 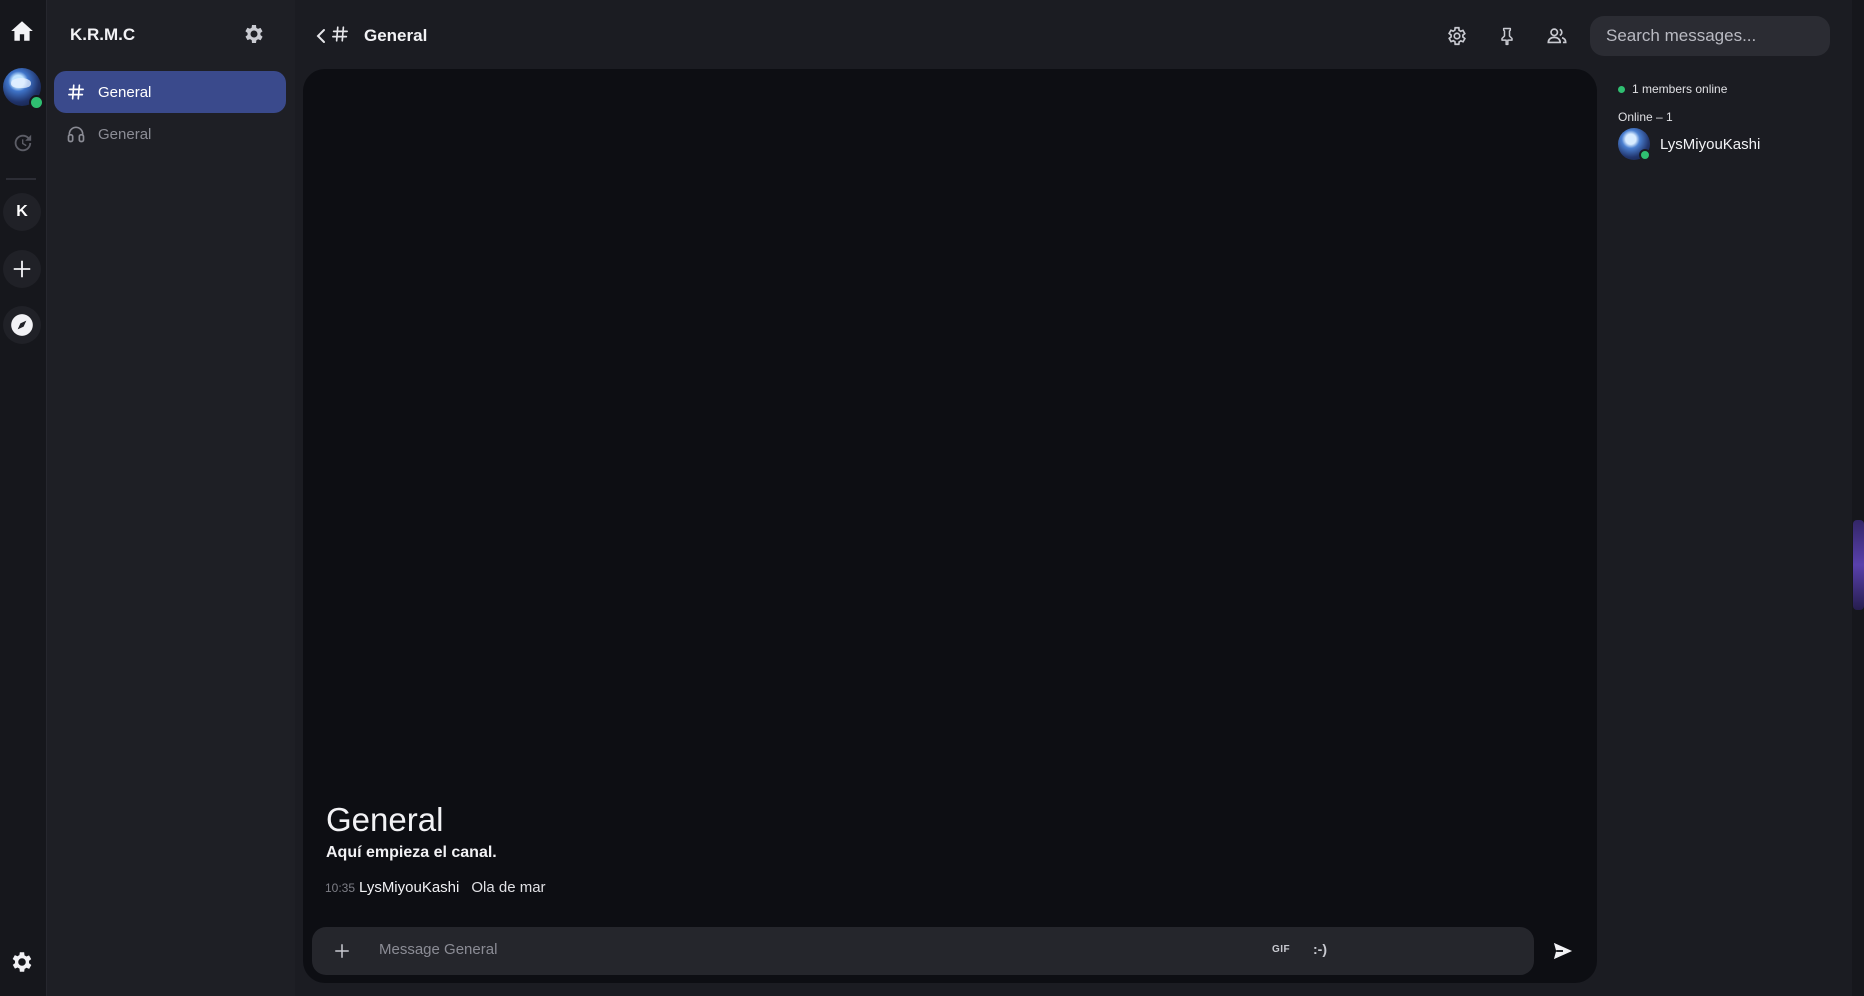 I want to click on message-input: Message General, so click(x=438, y=949).